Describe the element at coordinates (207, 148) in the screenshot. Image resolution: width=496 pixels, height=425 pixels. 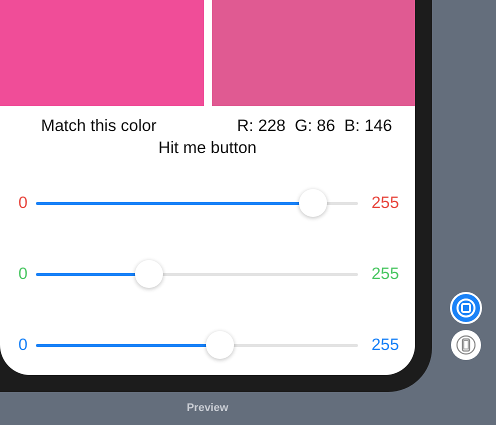
I see `hit-me-button: Hit me button` at that location.